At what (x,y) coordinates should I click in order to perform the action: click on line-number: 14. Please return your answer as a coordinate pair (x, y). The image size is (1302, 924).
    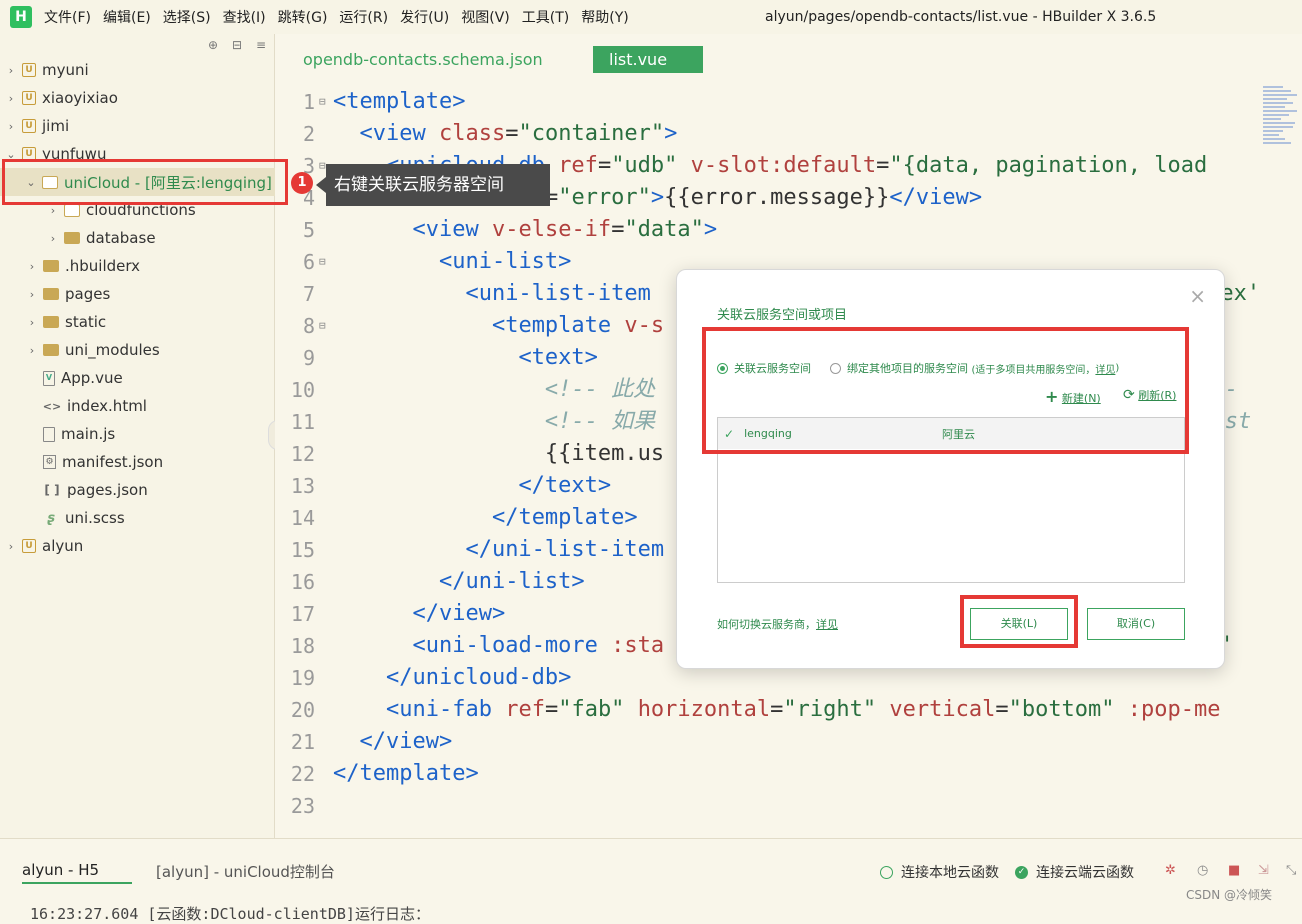
    Looking at the image, I should click on (302, 518).